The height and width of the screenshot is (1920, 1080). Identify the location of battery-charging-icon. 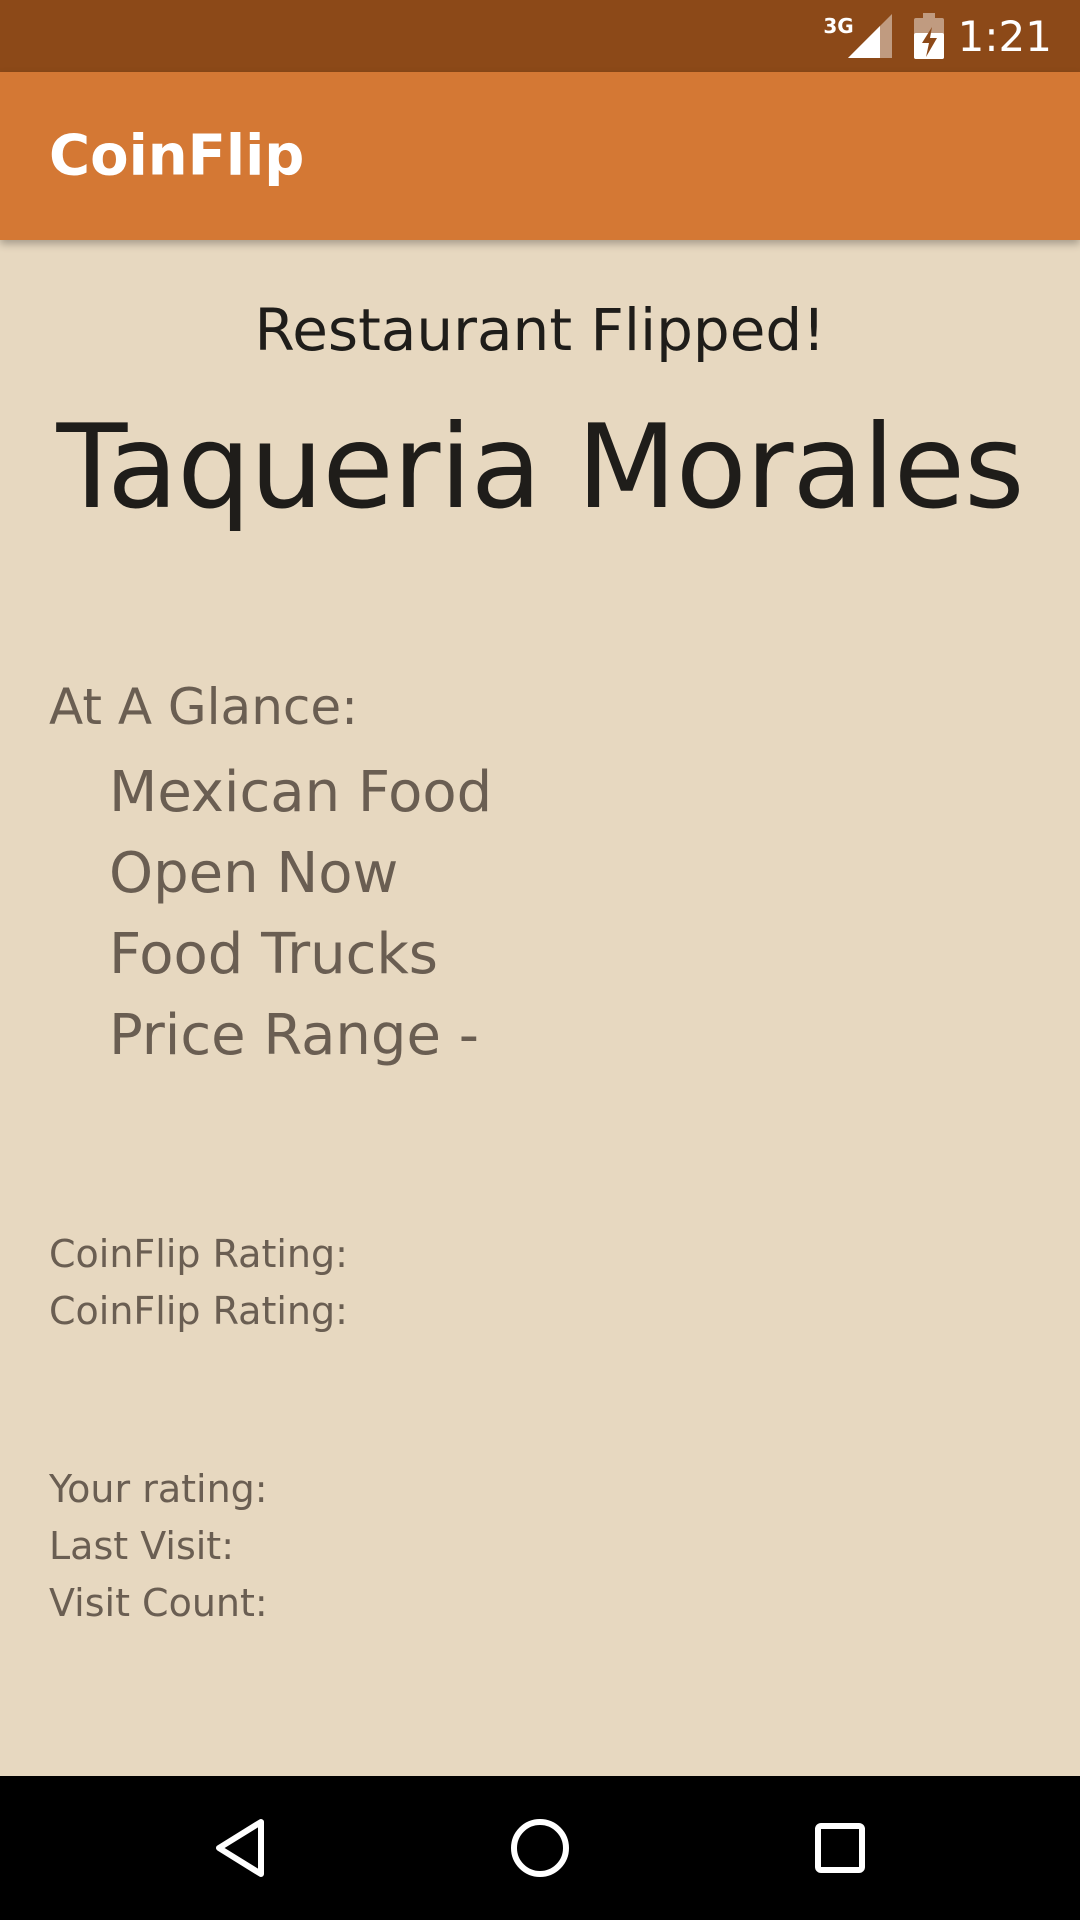
(928, 36).